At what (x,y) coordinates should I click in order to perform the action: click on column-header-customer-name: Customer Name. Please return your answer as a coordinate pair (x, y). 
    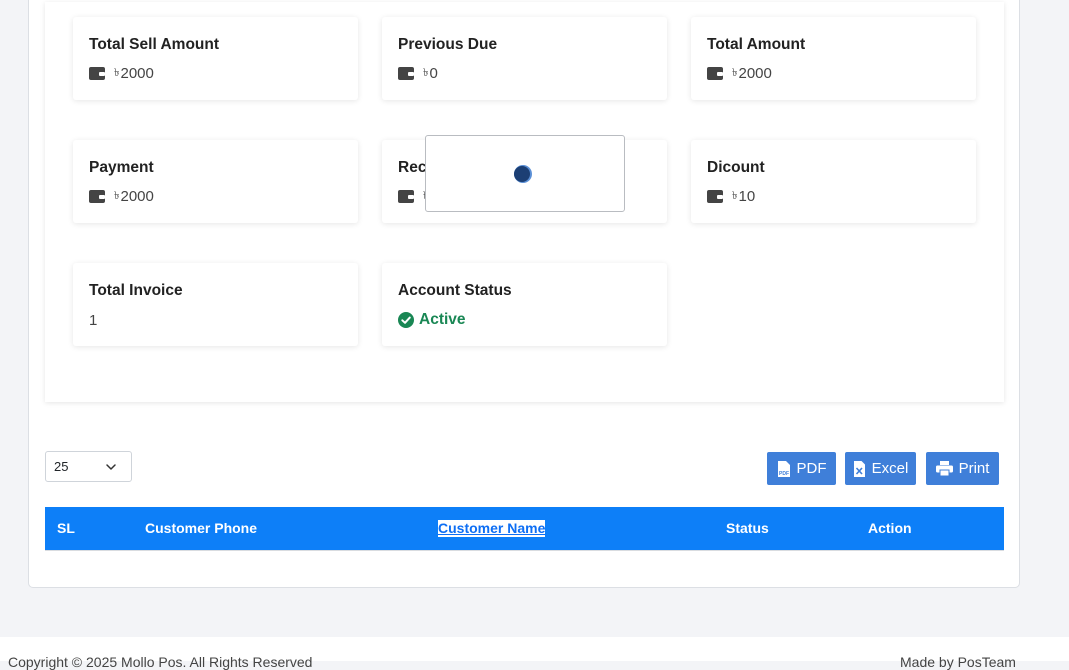
    Looking at the image, I should click on (492, 528).